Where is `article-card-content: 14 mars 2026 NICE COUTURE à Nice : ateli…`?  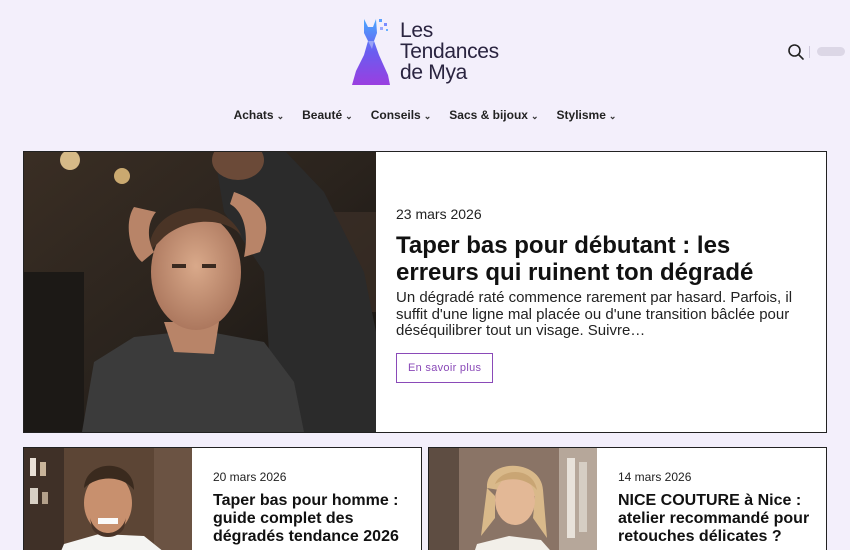 article-card-content: 14 mars 2026 NICE COUTURE à Nice : ateli… is located at coordinates (718, 508).